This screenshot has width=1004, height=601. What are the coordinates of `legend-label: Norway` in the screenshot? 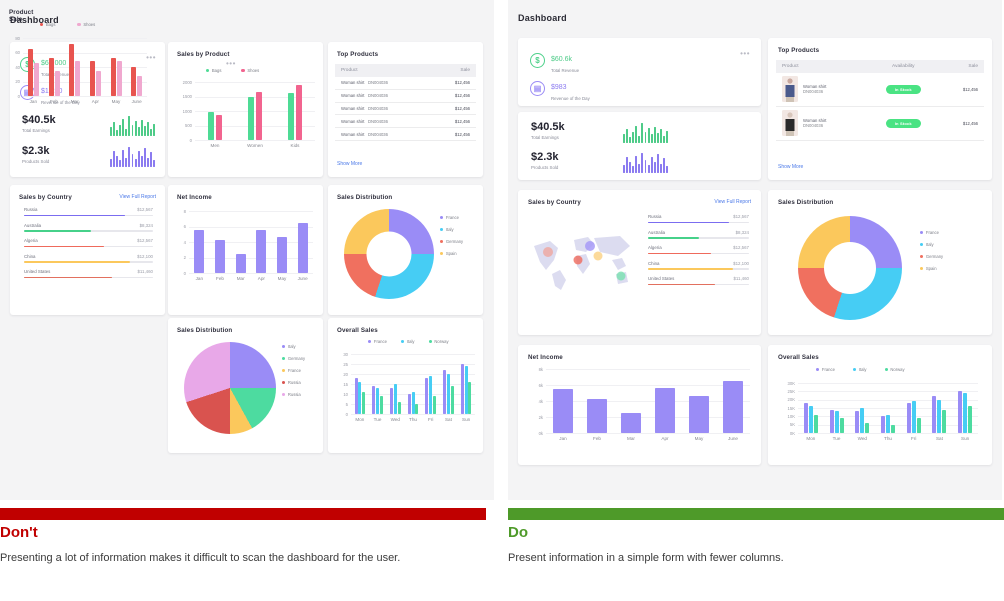 It's located at (441, 341).